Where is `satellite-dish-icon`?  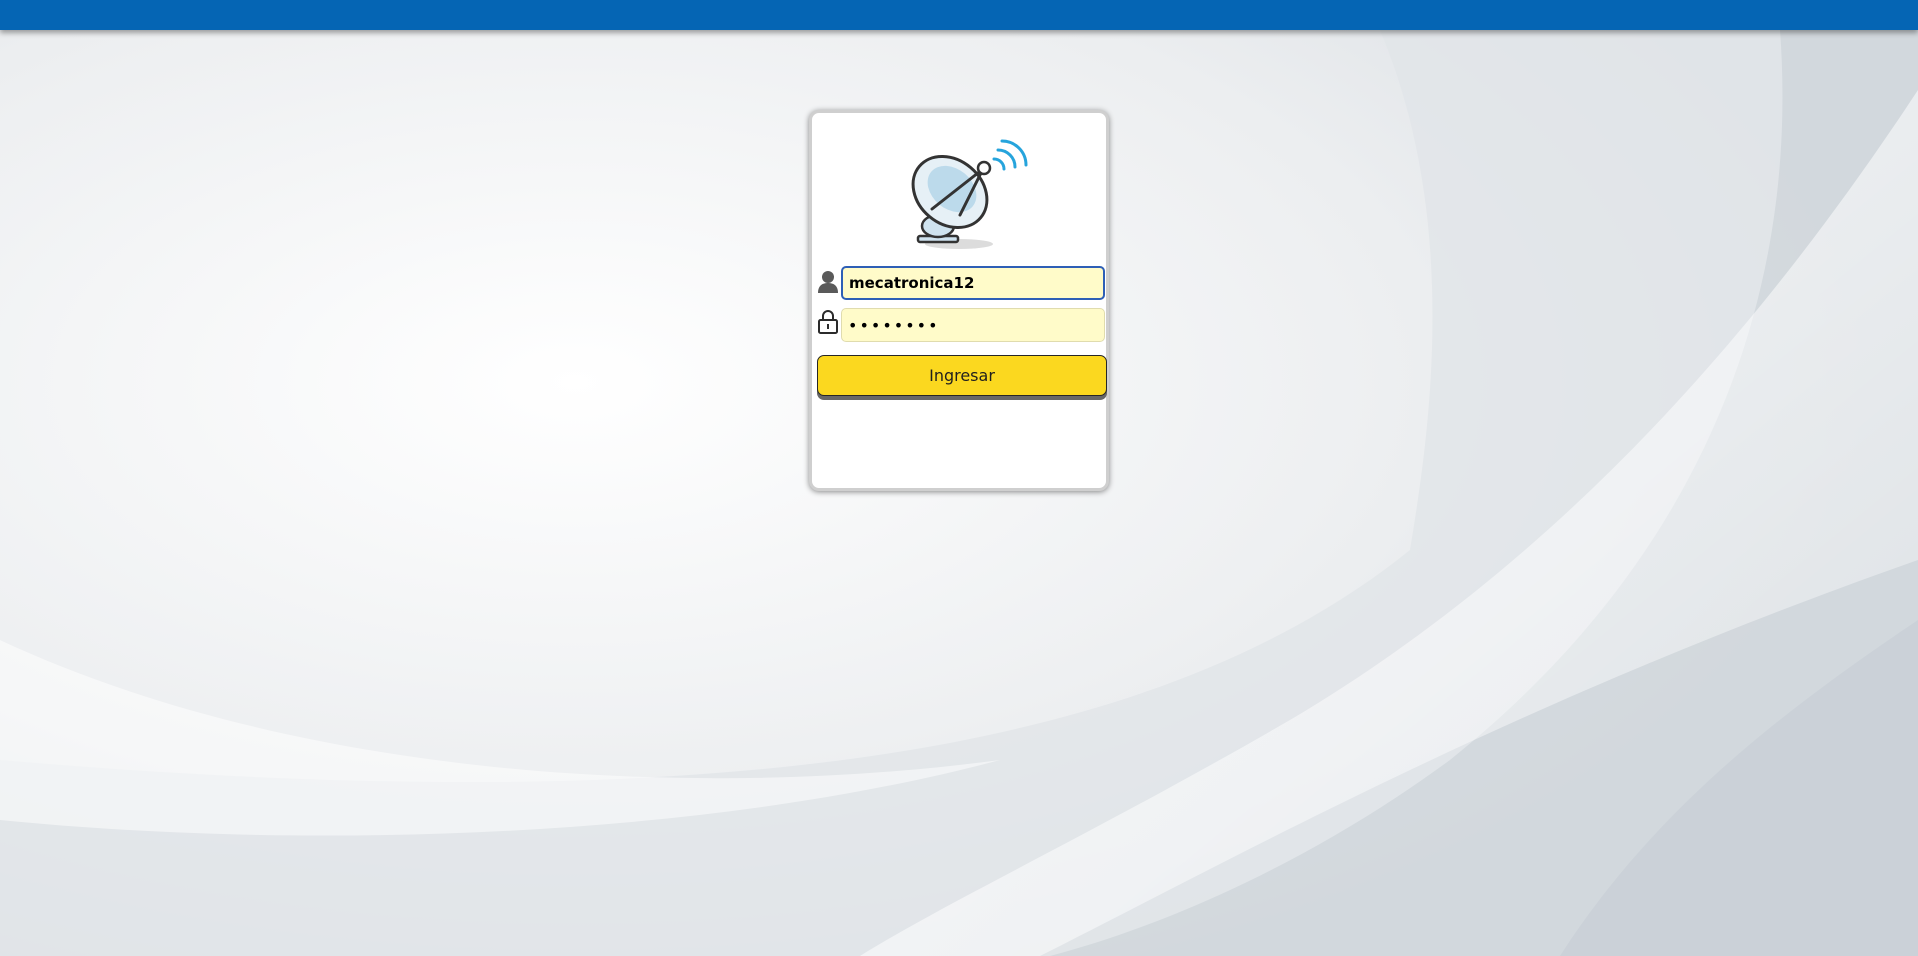
satellite-dish-icon is located at coordinates (969, 194).